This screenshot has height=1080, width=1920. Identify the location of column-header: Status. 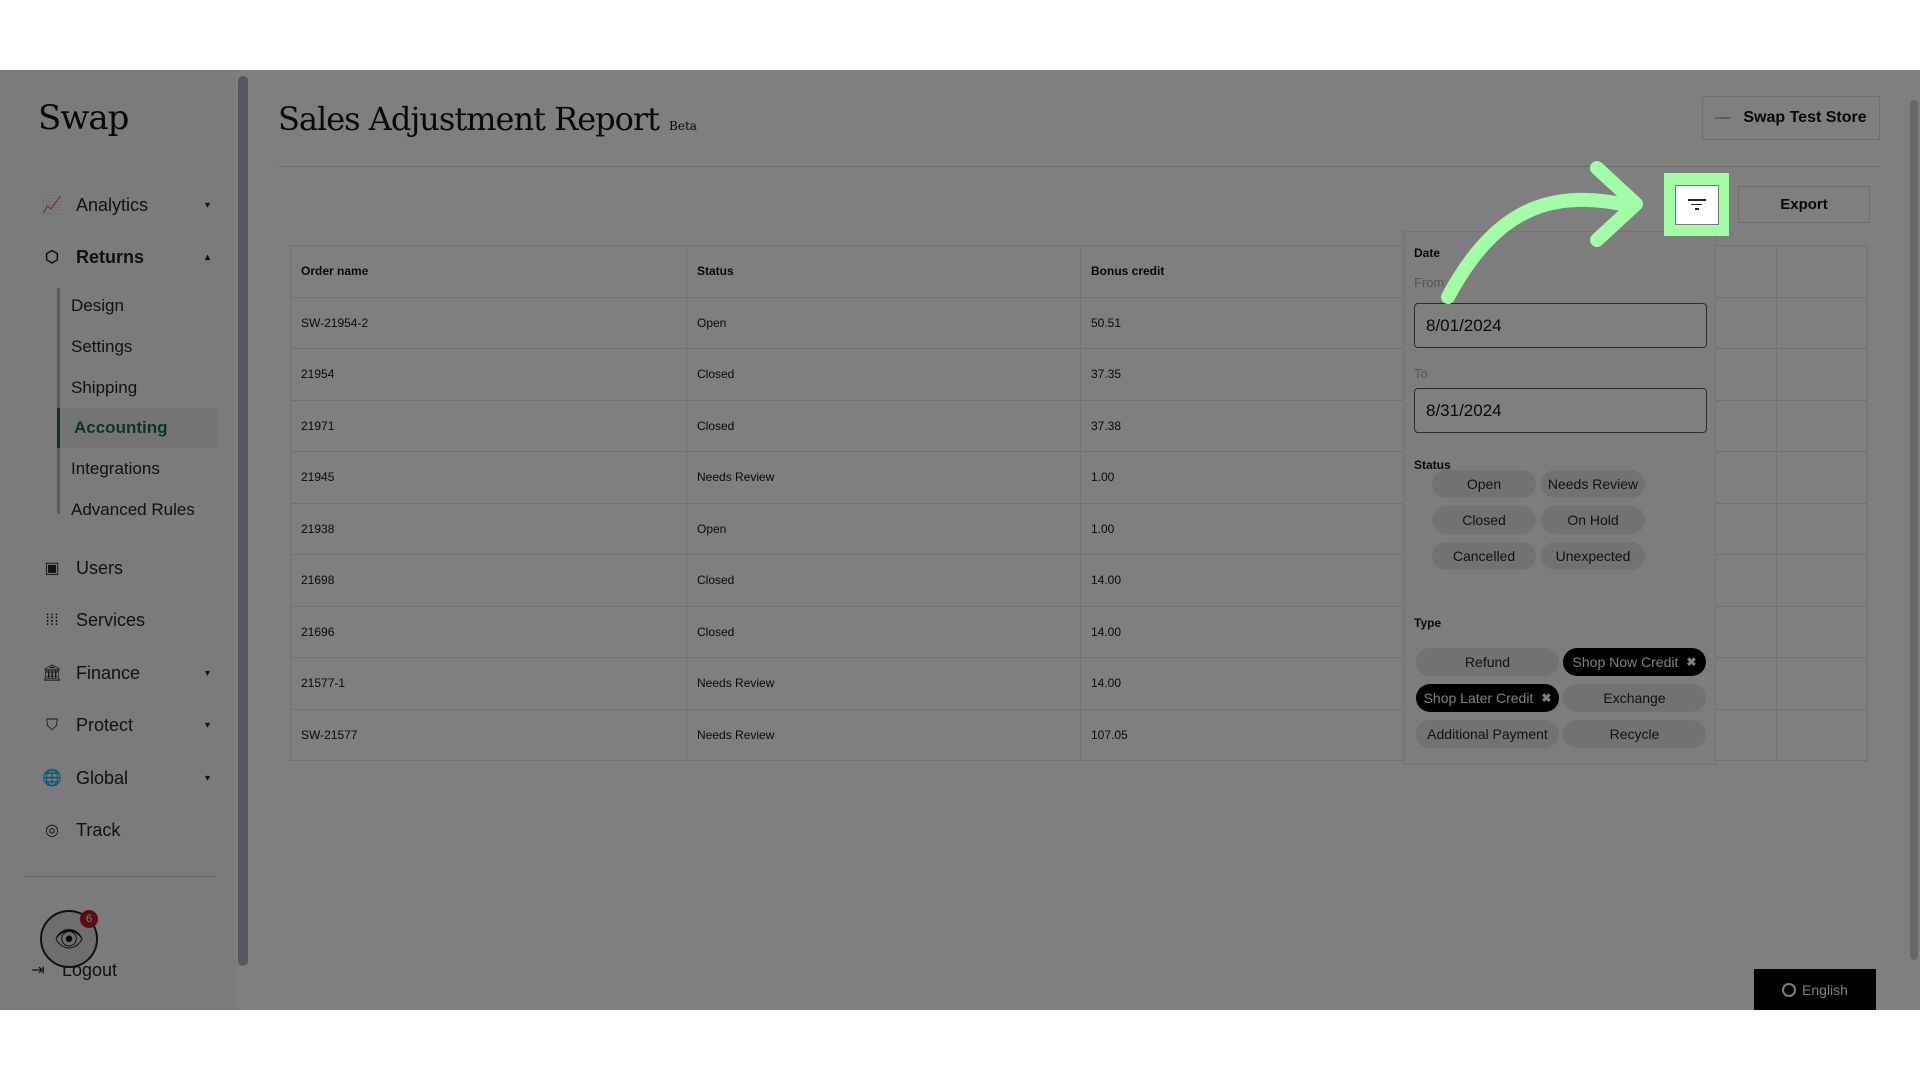
(883, 271).